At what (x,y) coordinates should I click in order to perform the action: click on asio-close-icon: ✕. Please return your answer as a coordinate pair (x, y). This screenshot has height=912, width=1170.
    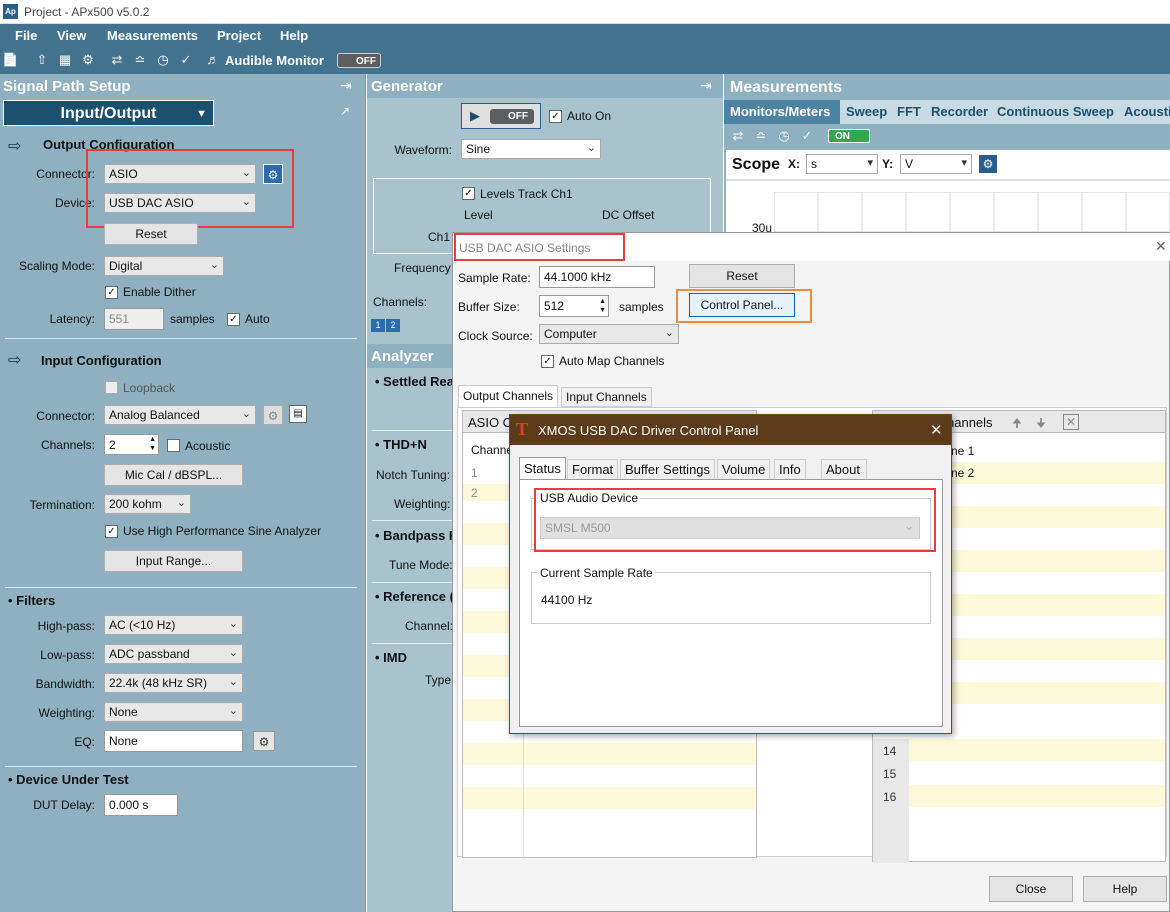
    Looking at the image, I should click on (1161, 246).